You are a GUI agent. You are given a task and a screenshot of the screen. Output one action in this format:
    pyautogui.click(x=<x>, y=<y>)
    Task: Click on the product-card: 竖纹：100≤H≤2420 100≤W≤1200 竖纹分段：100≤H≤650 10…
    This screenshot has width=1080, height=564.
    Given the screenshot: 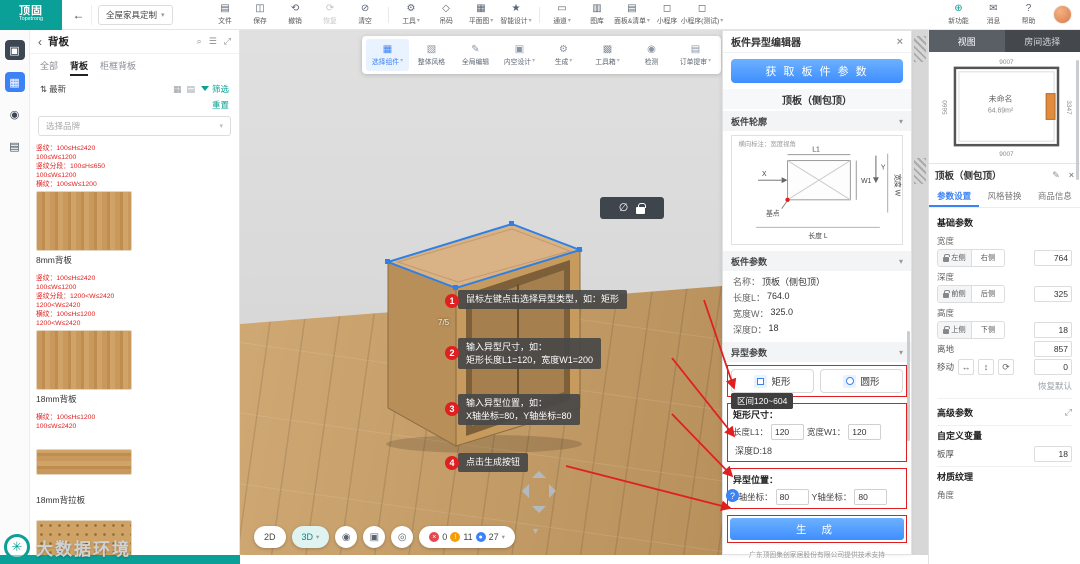 What is the action you would take?
    pyautogui.click(x=84, y=205)
    